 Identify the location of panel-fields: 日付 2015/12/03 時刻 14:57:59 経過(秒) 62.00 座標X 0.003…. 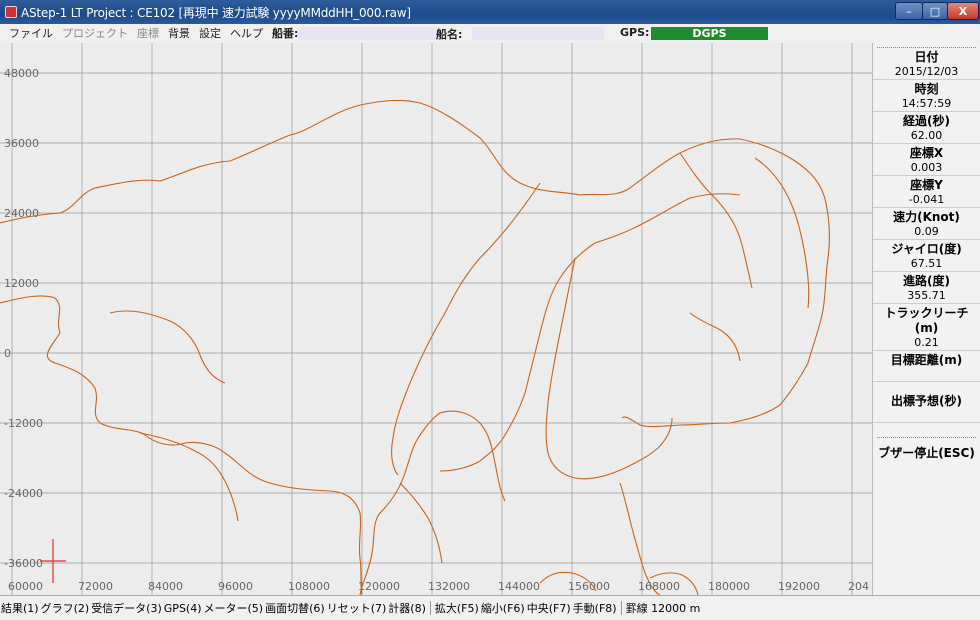
(926, 235).